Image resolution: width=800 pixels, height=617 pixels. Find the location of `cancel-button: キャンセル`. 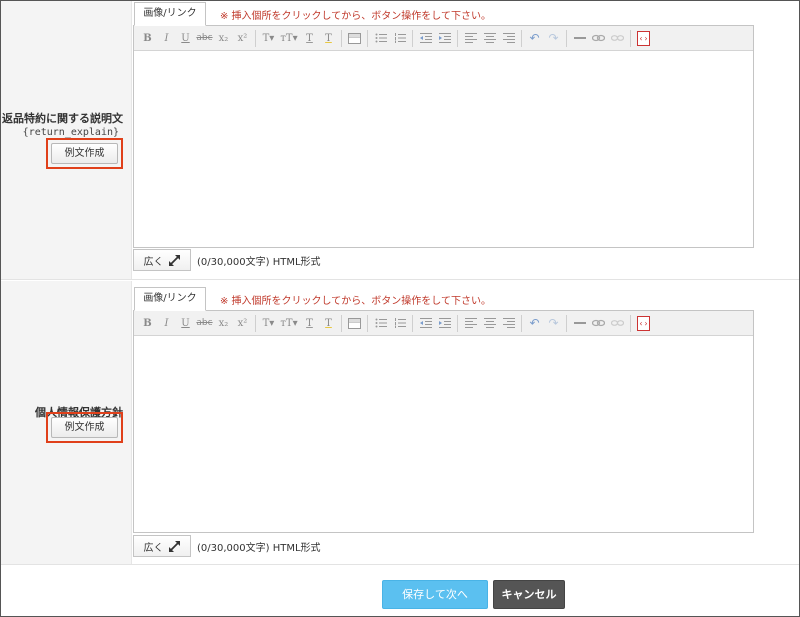

cancel-button: キャンセル is located at coordinates (529, 594).